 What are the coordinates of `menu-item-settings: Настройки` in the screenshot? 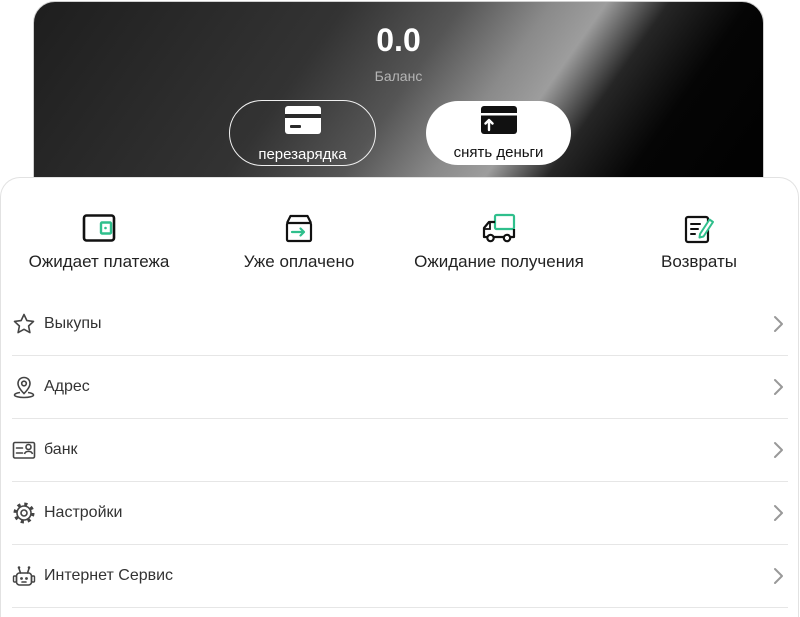 It's located at (400, 513).